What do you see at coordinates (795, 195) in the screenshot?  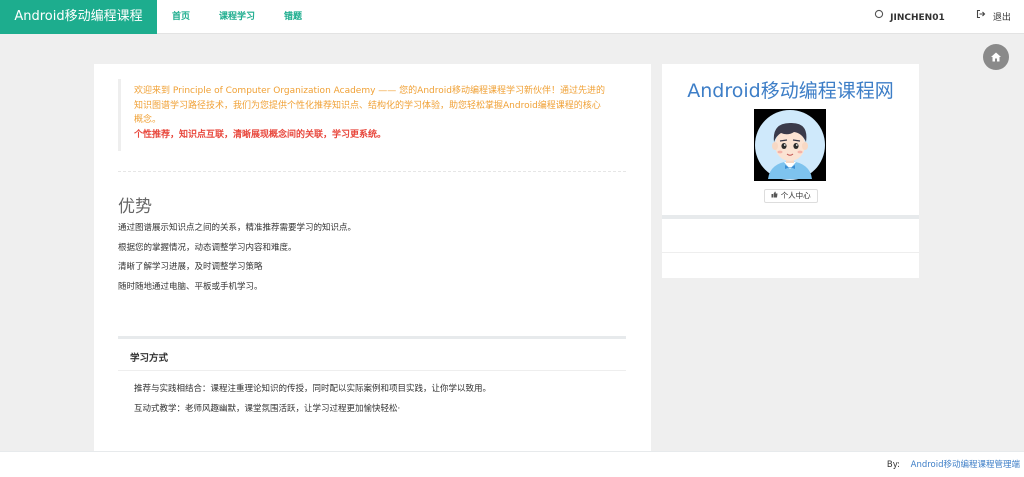 I see `personal-center-label: 个人中心` at bounding box center [795, 195].